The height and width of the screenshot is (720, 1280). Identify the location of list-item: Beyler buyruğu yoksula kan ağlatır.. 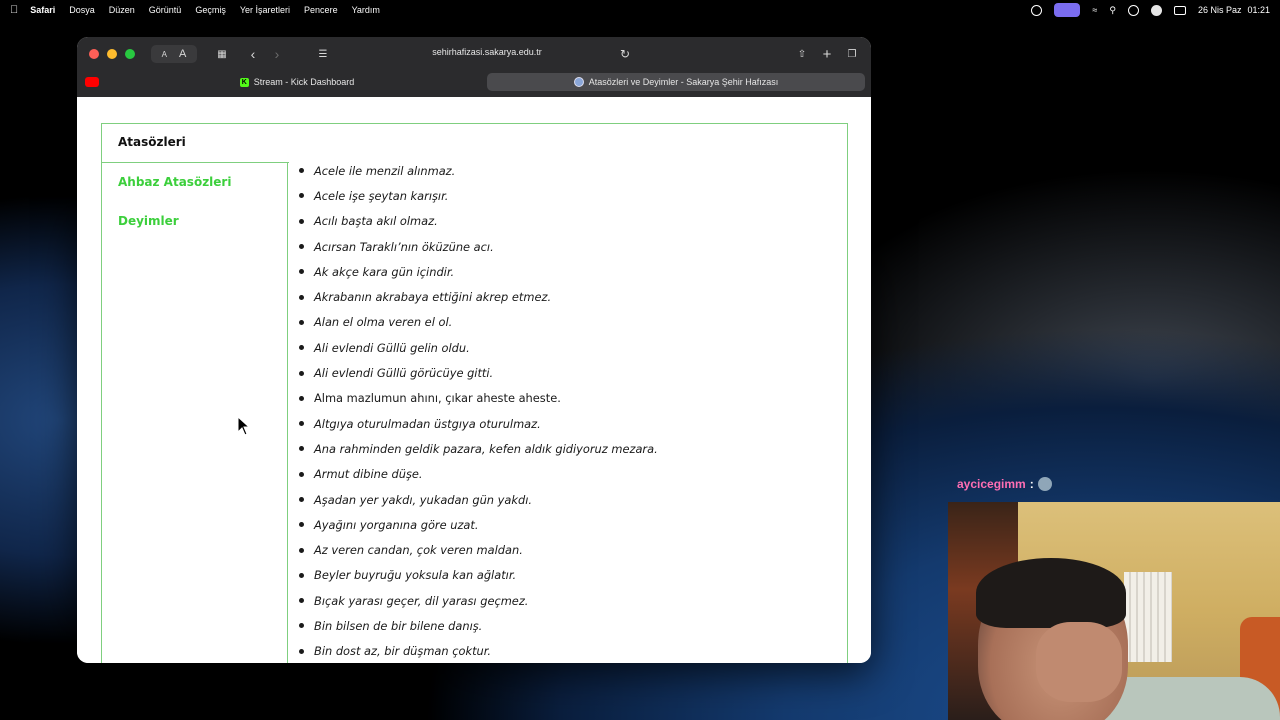
(486, 575).